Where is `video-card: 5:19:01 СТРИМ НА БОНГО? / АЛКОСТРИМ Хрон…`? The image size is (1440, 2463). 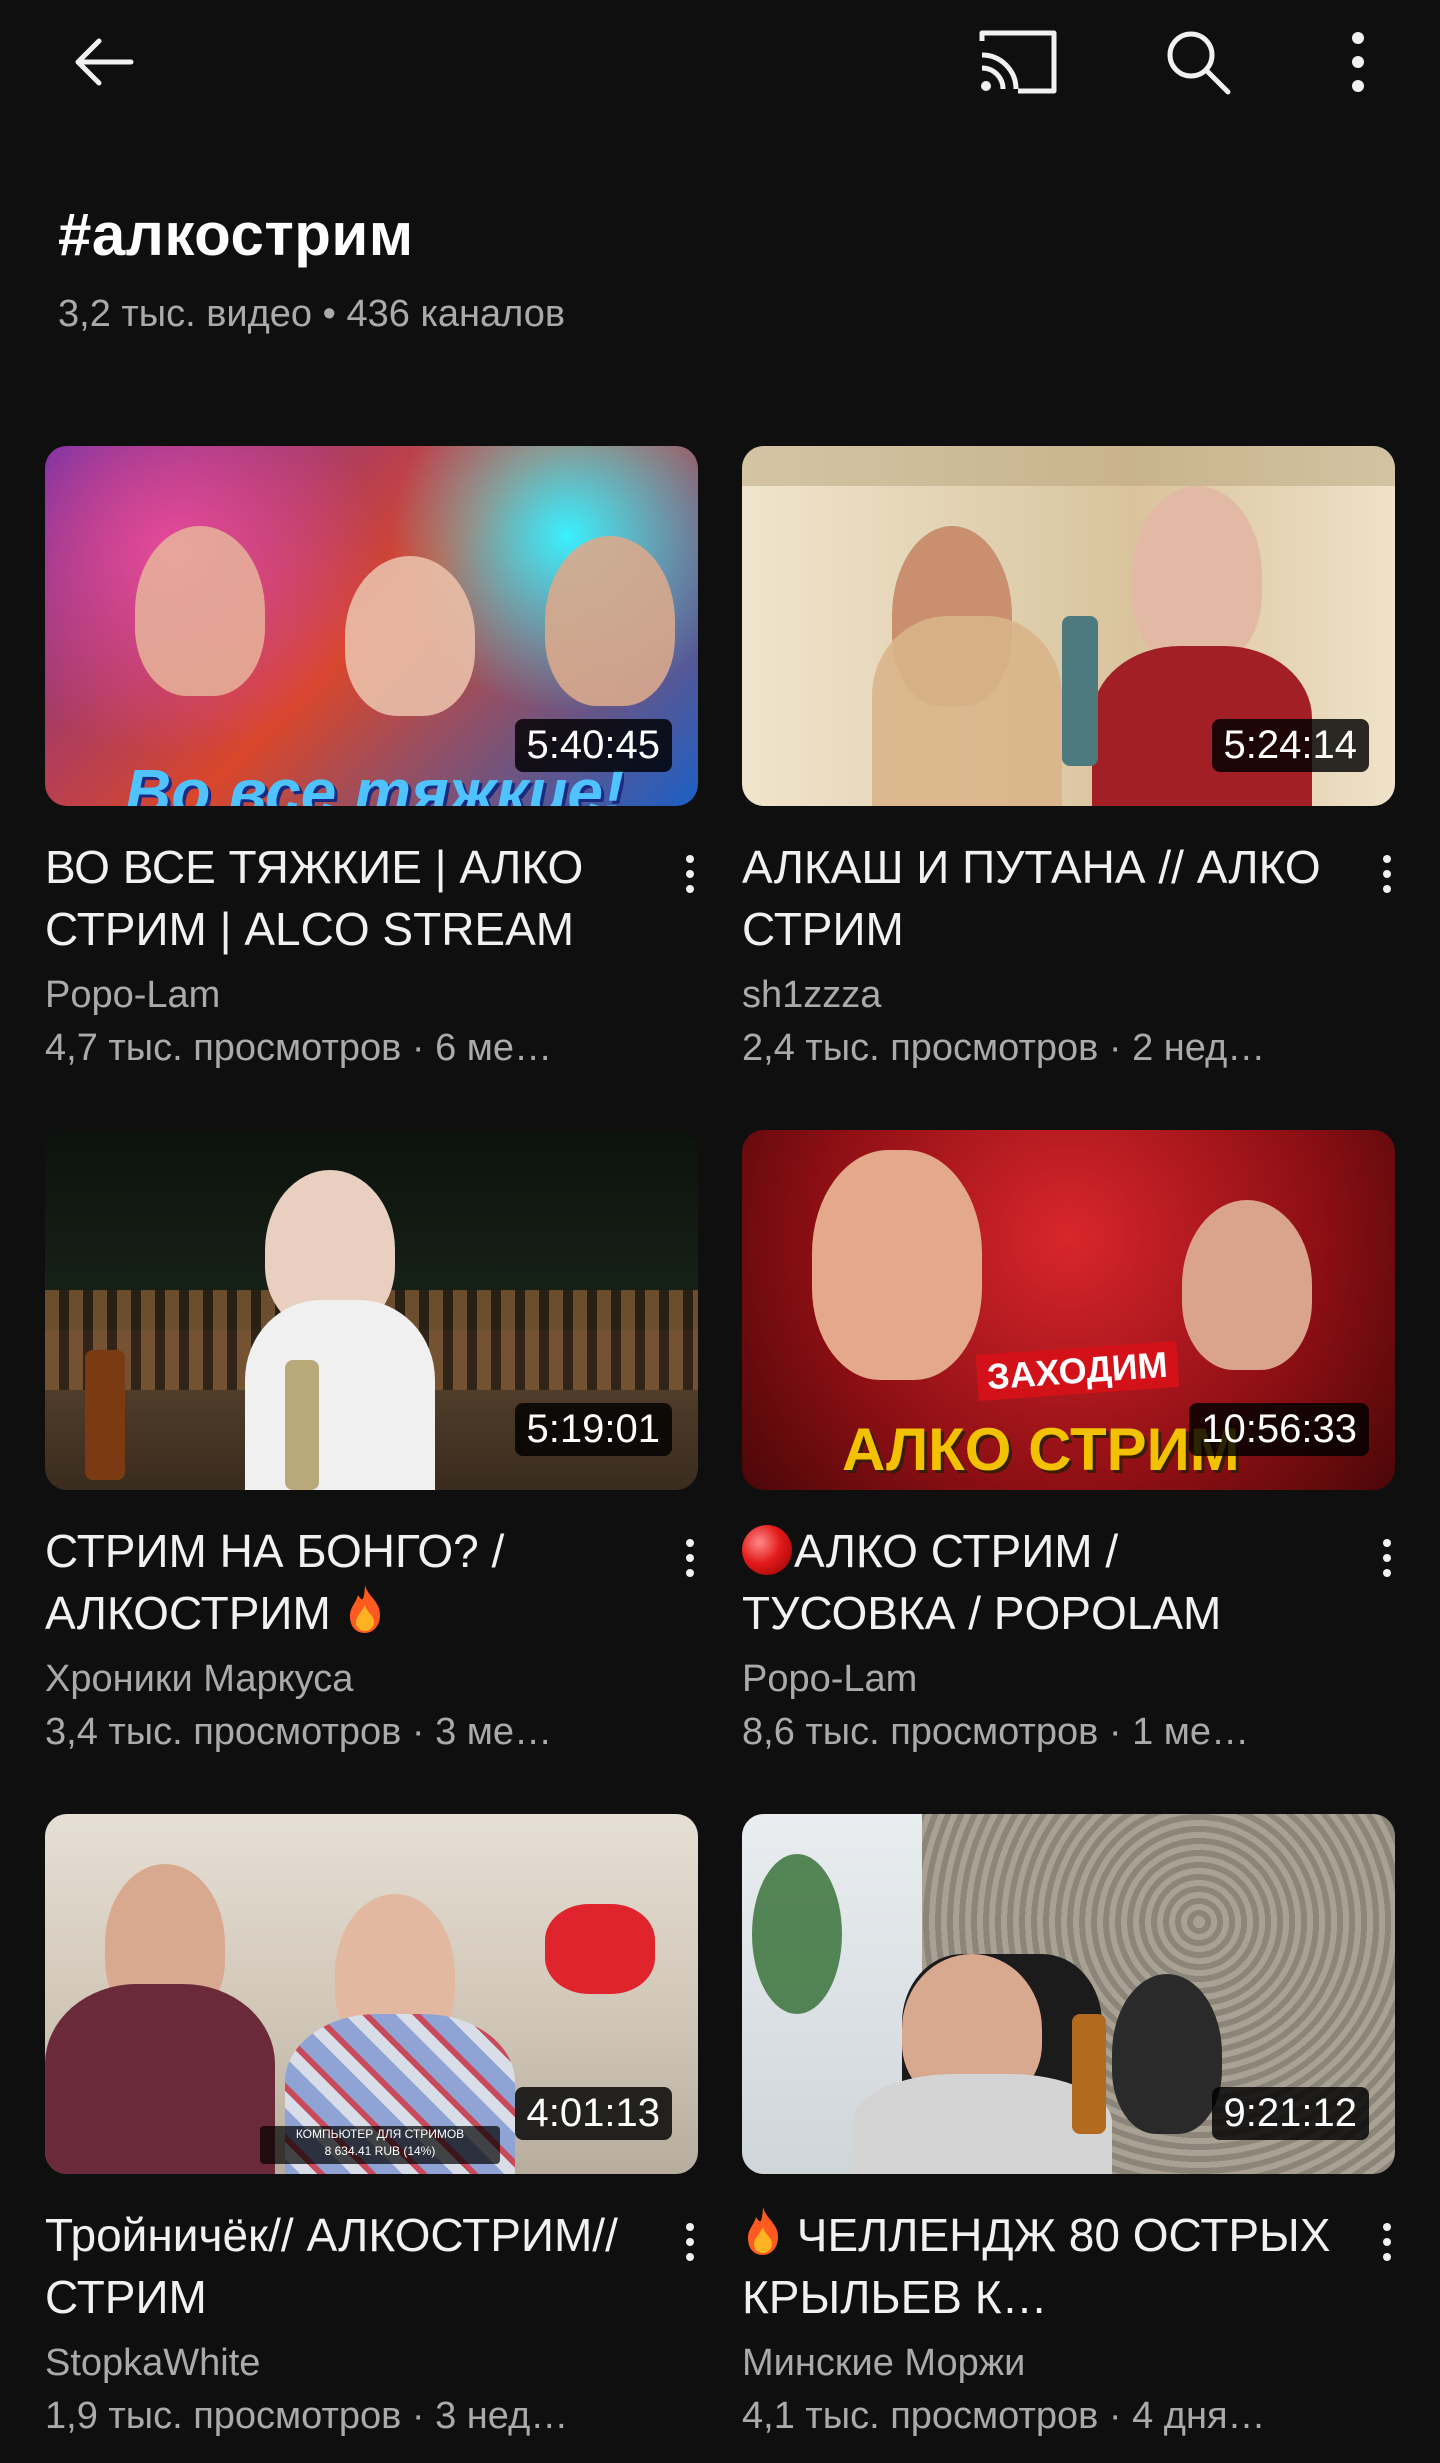 video-card: 5:19:01 СТРИМ НА БОНГО? / АЛКОСТРИМ Хрон… is located at coordinates (371, 1445).